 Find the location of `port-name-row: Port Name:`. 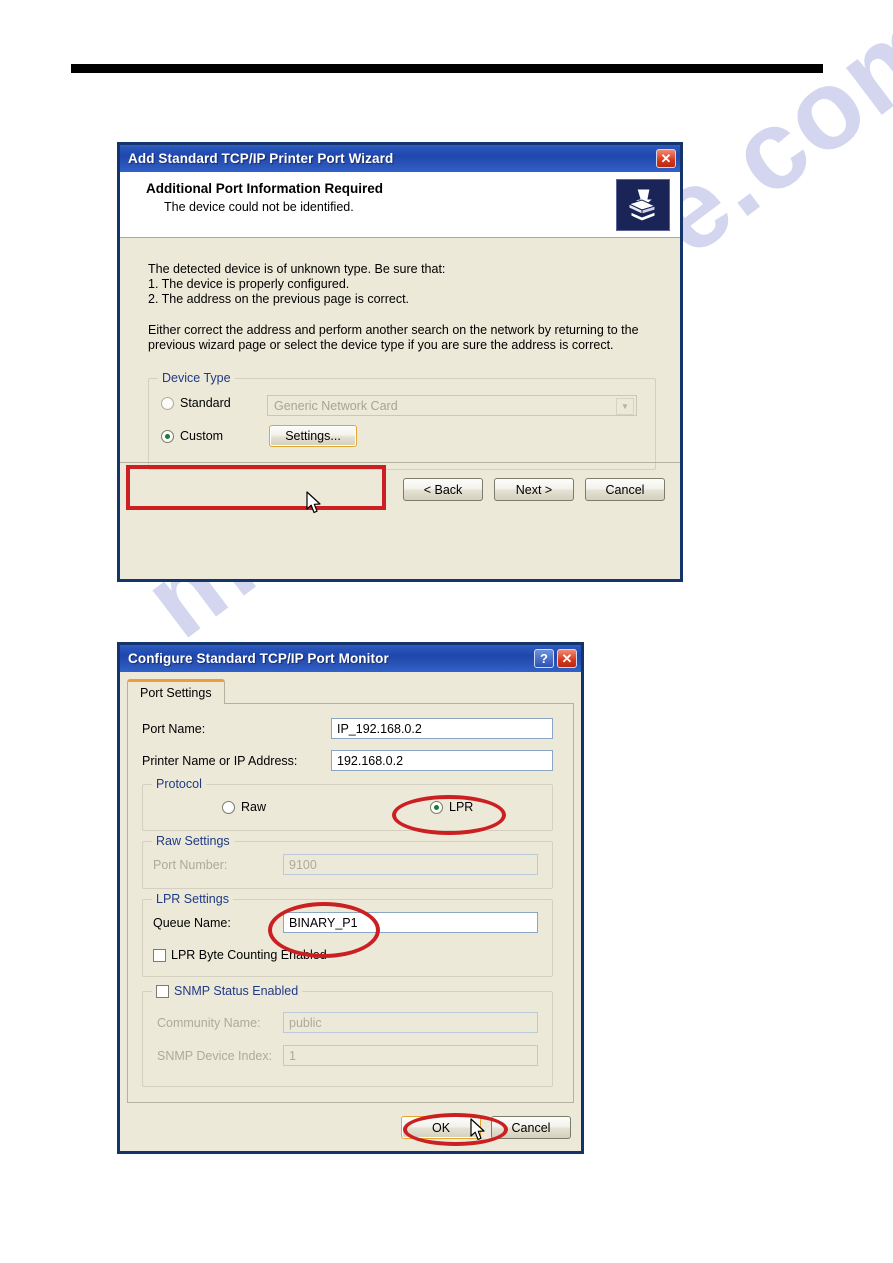

port-name-row: Port Name: is located at coordinates (173, 729).